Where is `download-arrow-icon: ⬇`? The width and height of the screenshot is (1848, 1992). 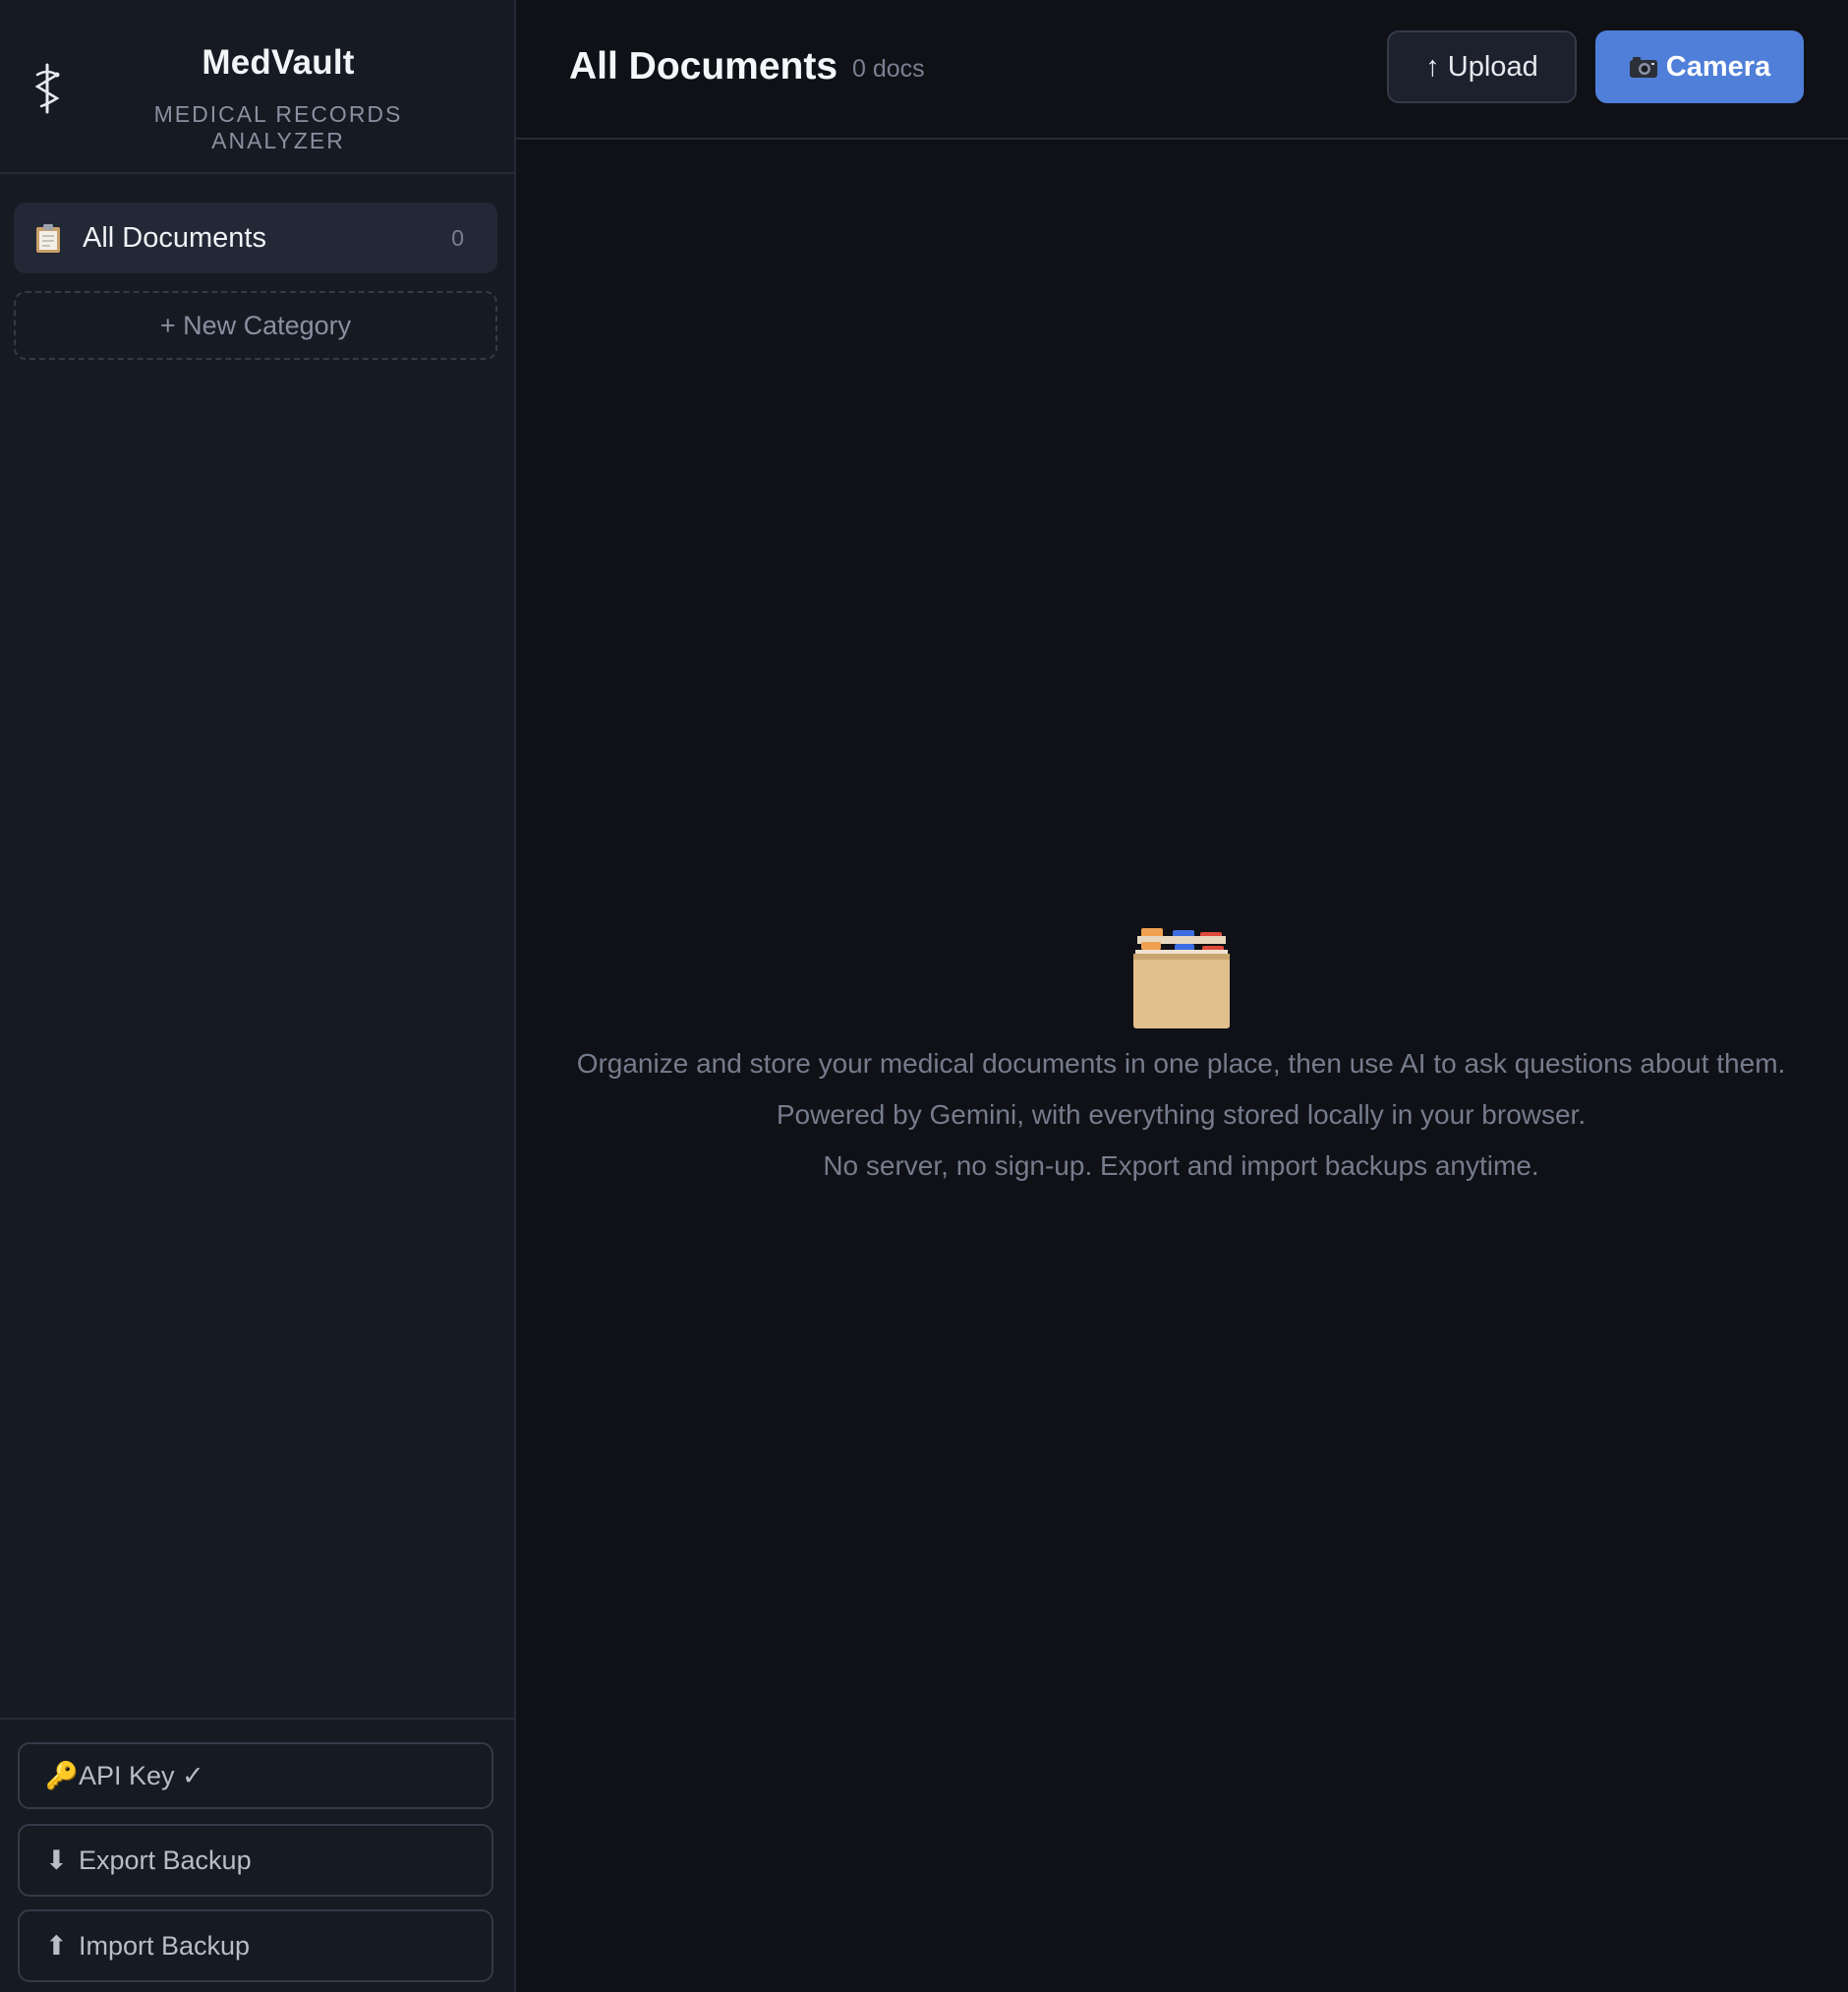
download-arrow-icon: ⬇ is located at coordinates (57, 1860).